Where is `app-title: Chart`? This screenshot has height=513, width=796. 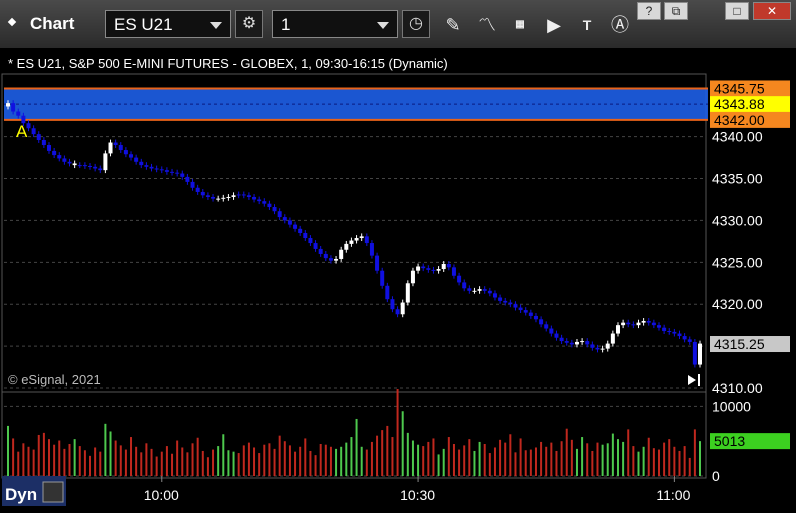 app-title: Chart is located at coordinates (52, 23).